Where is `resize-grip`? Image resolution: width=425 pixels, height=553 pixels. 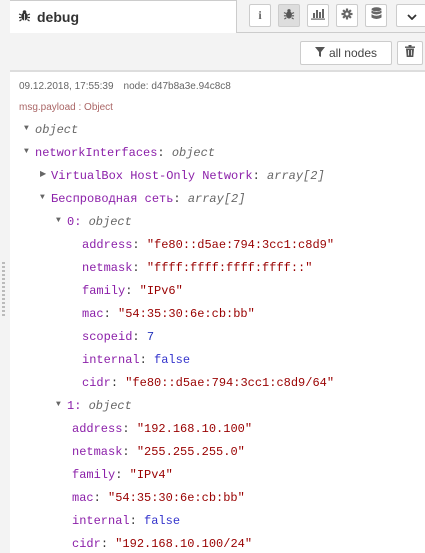
resize-grip is located at coordinates (3, 290).